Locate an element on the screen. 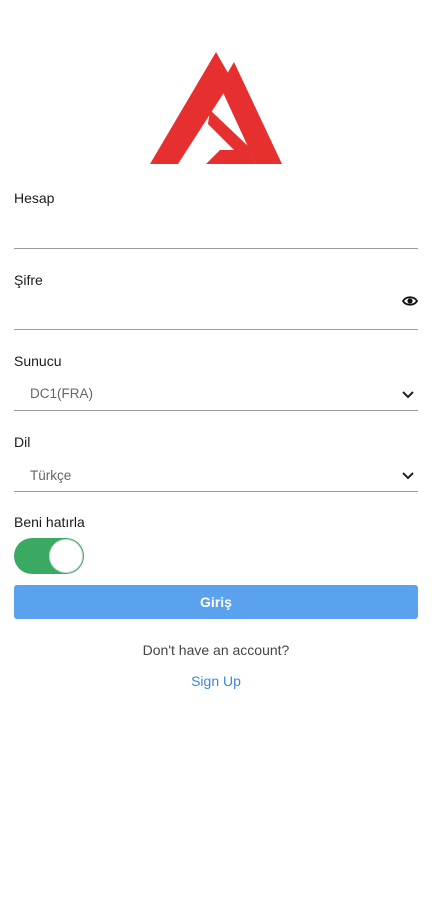  server-label: Sunucu is located at coordinates (38, 361).